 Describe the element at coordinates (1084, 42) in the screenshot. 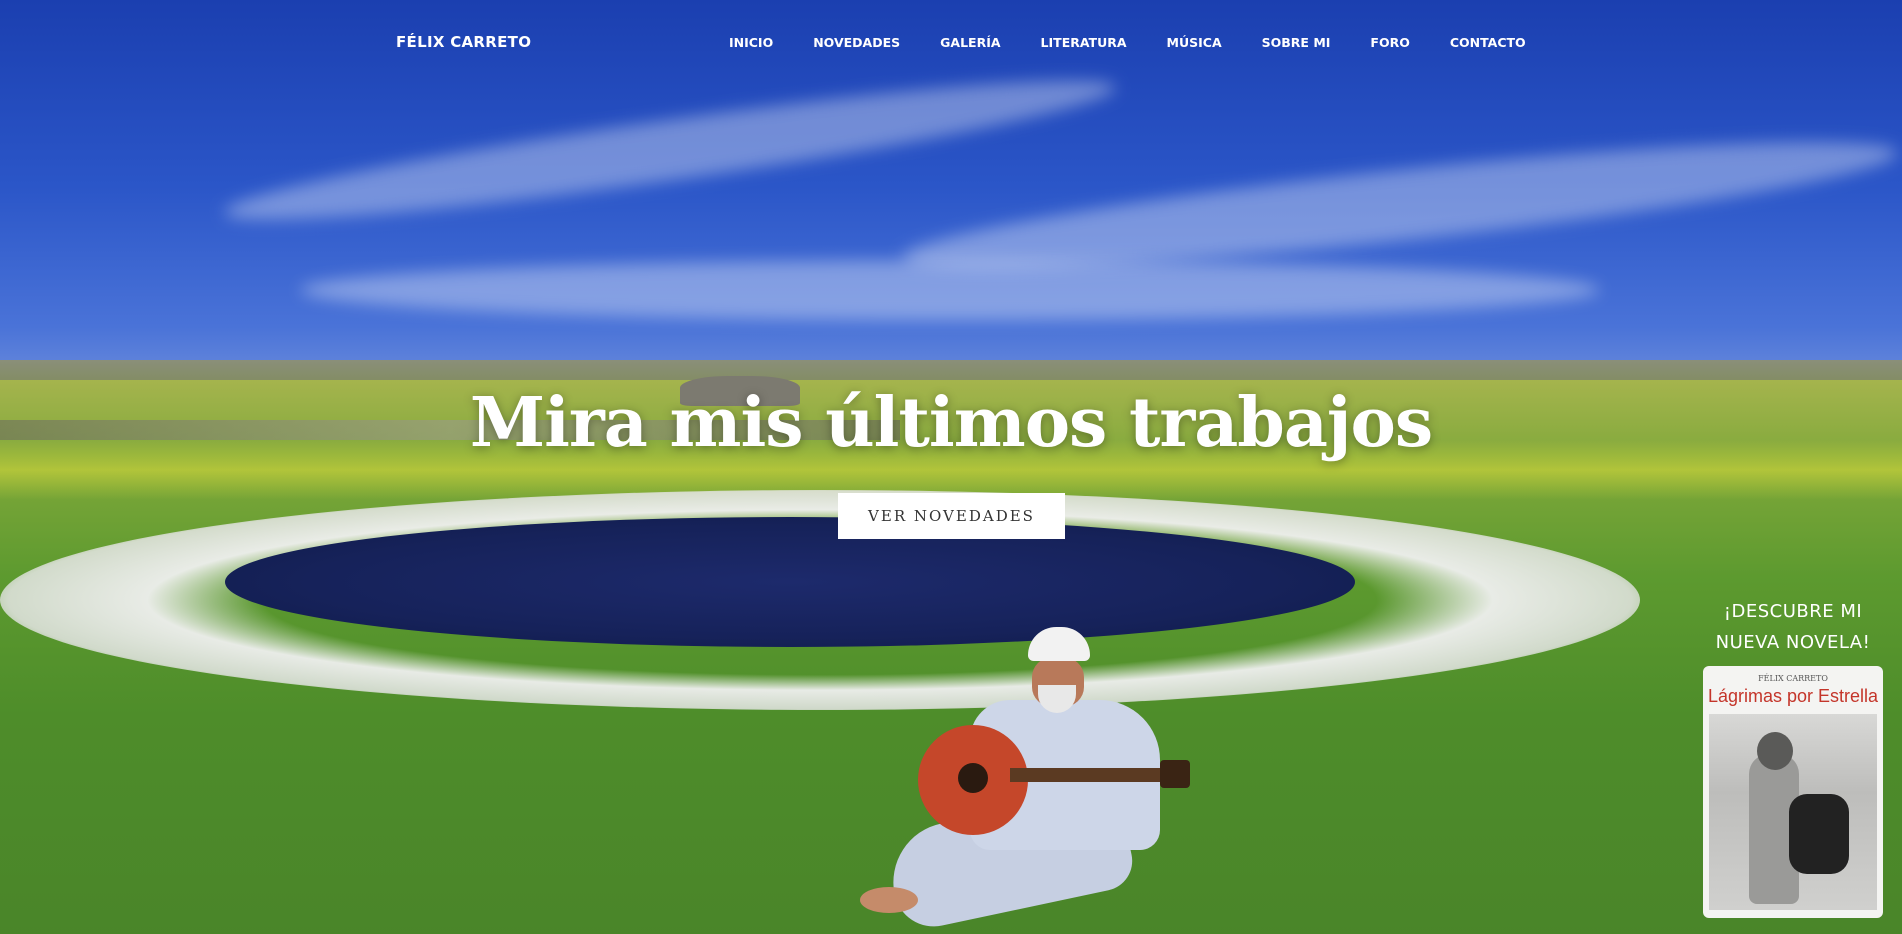

I see `nav-item-literatura: LITERATURA` at that location.